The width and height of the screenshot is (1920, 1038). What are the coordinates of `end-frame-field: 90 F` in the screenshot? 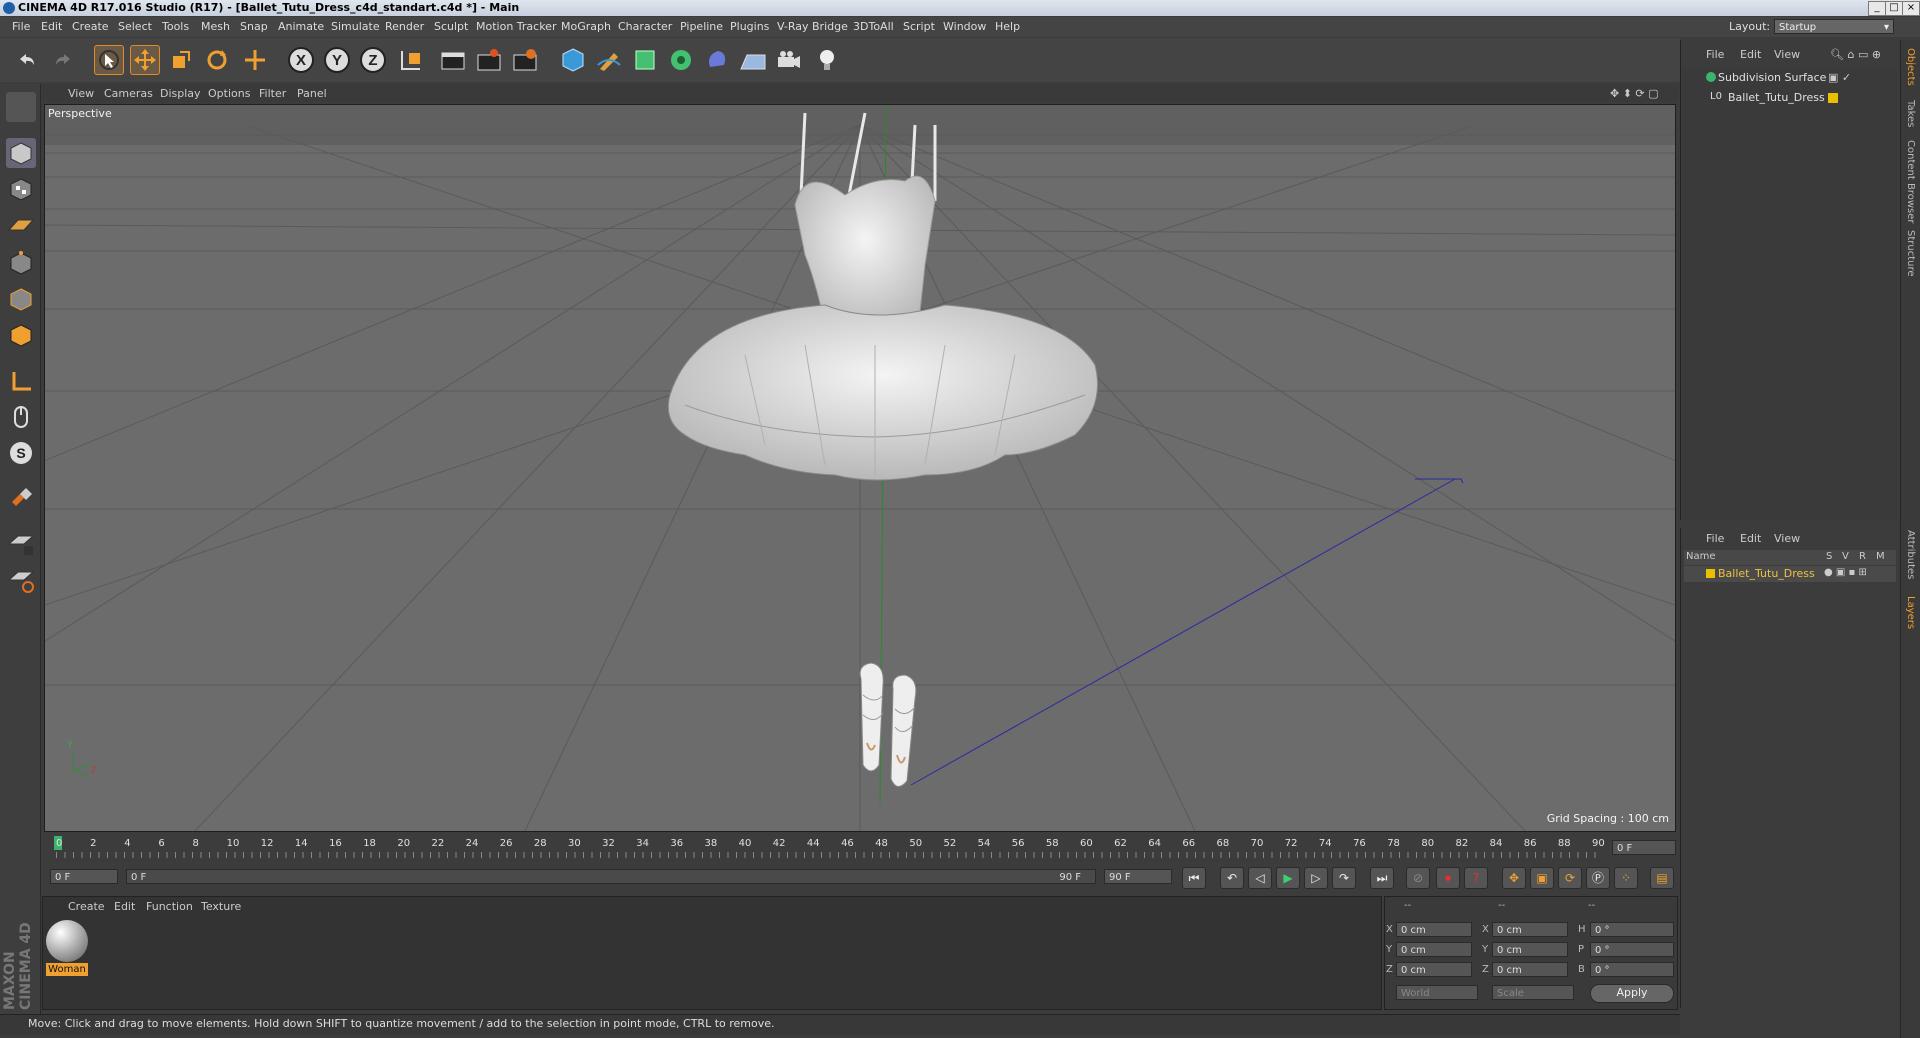 It's located at (1138, 876).